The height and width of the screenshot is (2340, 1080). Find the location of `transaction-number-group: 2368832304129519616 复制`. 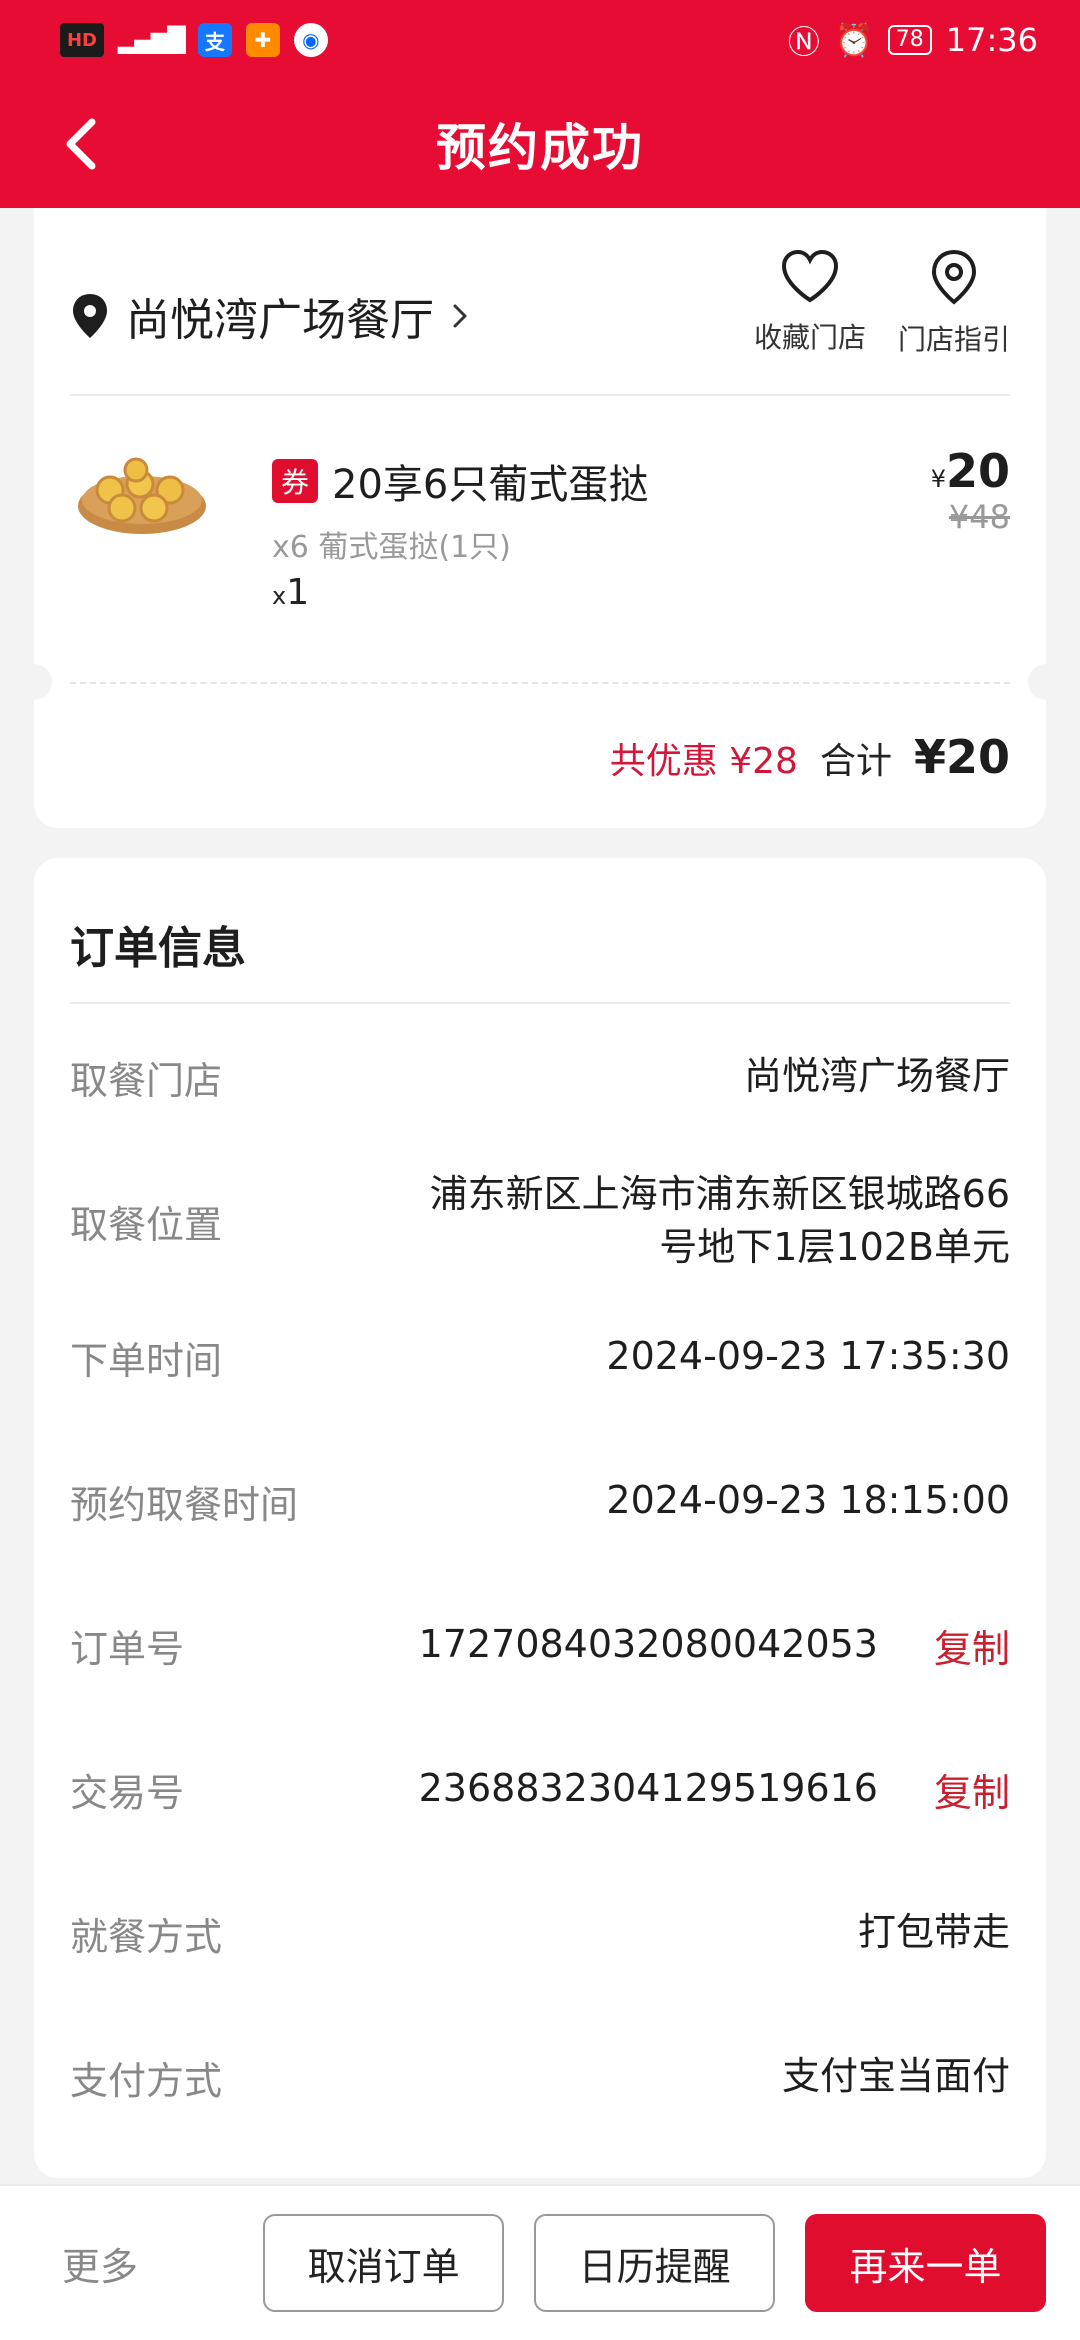

transaction-number-group: 2368832304129519616 复制 is located at coordinates (714, 1789).